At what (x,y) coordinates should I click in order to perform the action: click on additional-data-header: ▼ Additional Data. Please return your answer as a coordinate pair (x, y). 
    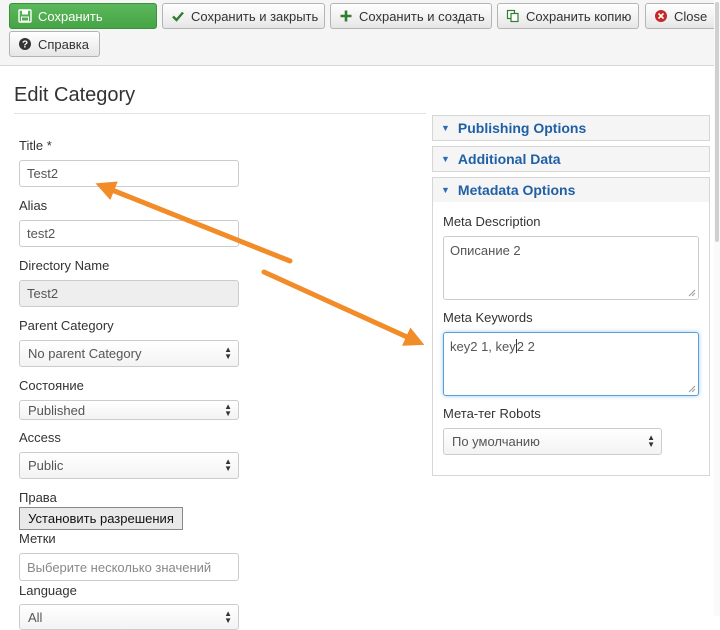
    Looking at the image, I should click on (571, 159).